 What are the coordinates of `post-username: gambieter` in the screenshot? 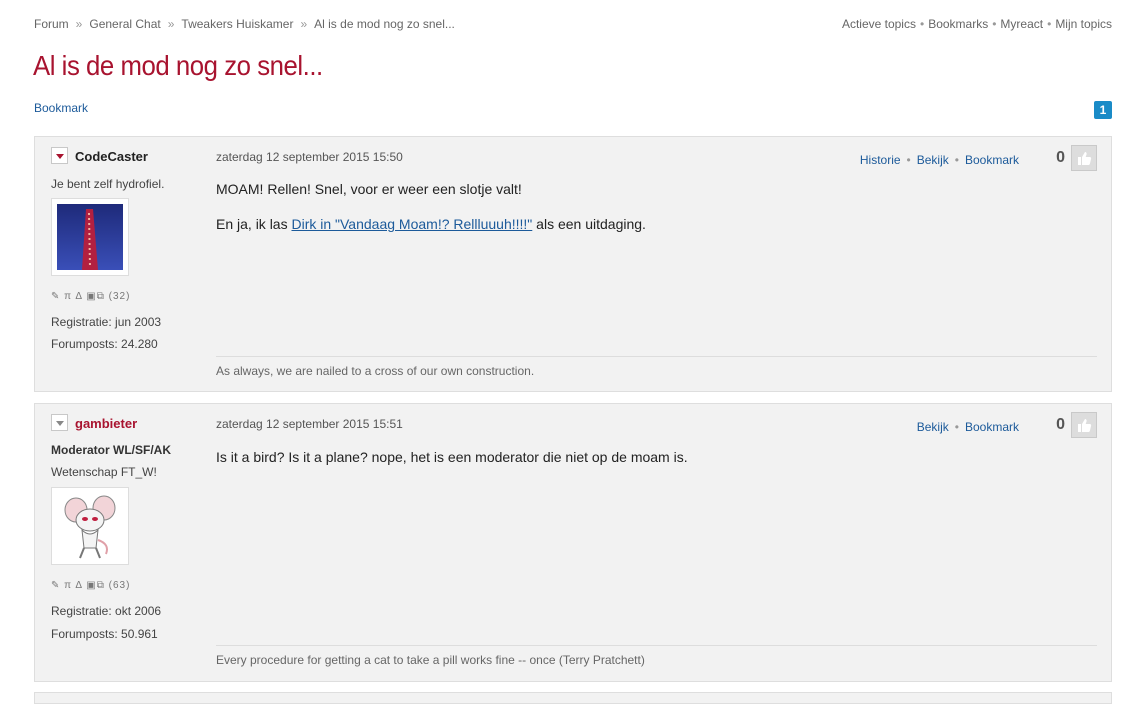 It's located at (106, 423).